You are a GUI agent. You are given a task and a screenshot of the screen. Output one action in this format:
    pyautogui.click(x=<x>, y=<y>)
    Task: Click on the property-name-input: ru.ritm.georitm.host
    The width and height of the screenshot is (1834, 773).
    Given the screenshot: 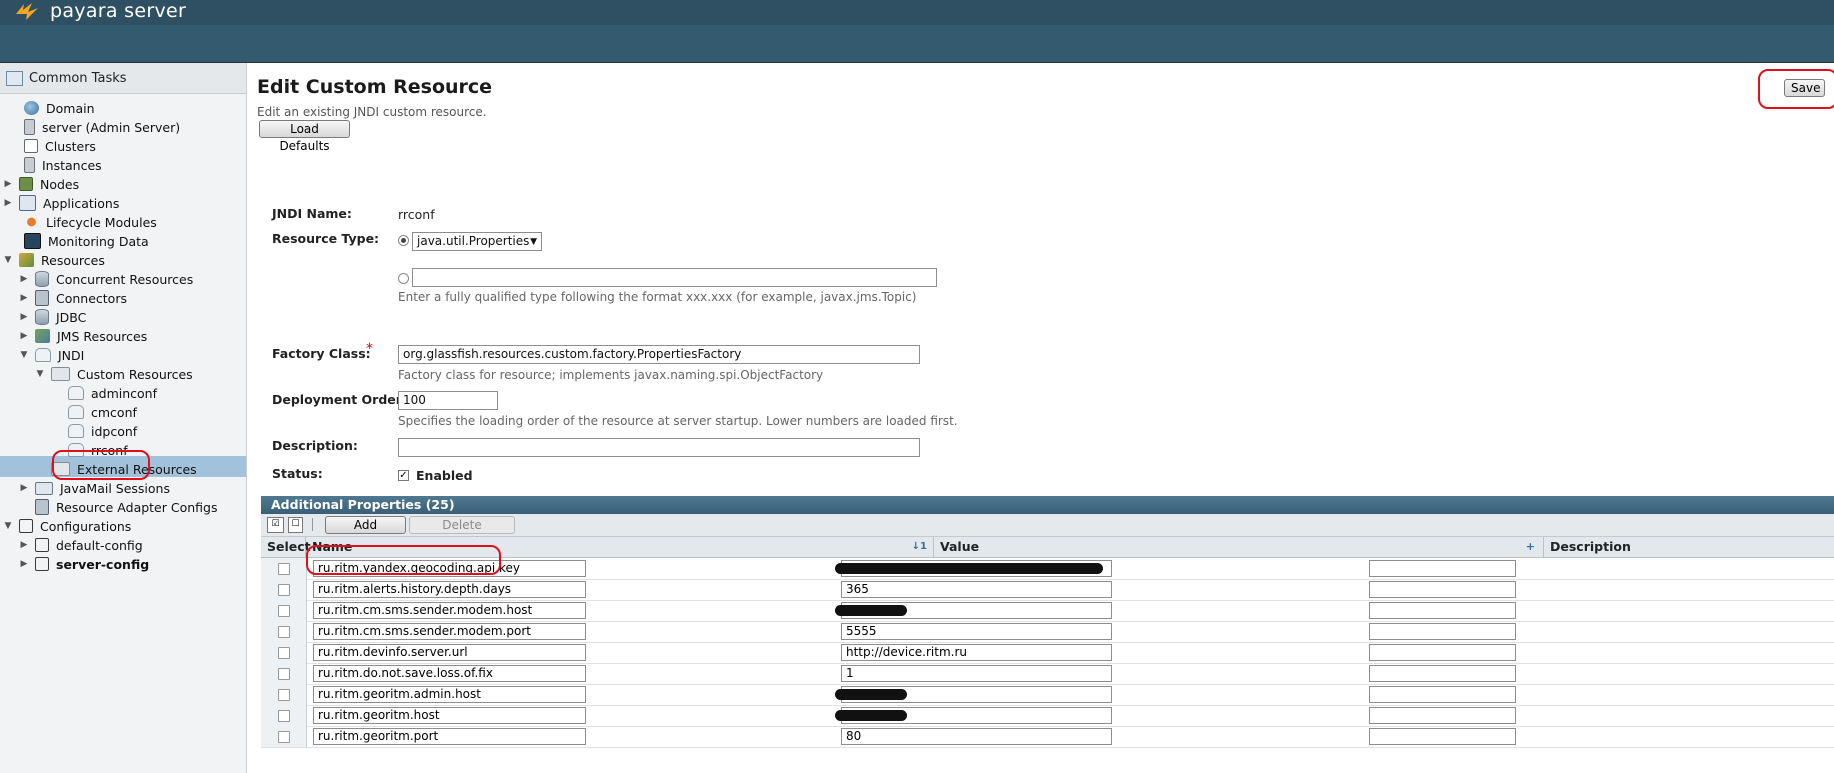 What is the action you would take?
    pyautogui.click(x=449, y=715)
    